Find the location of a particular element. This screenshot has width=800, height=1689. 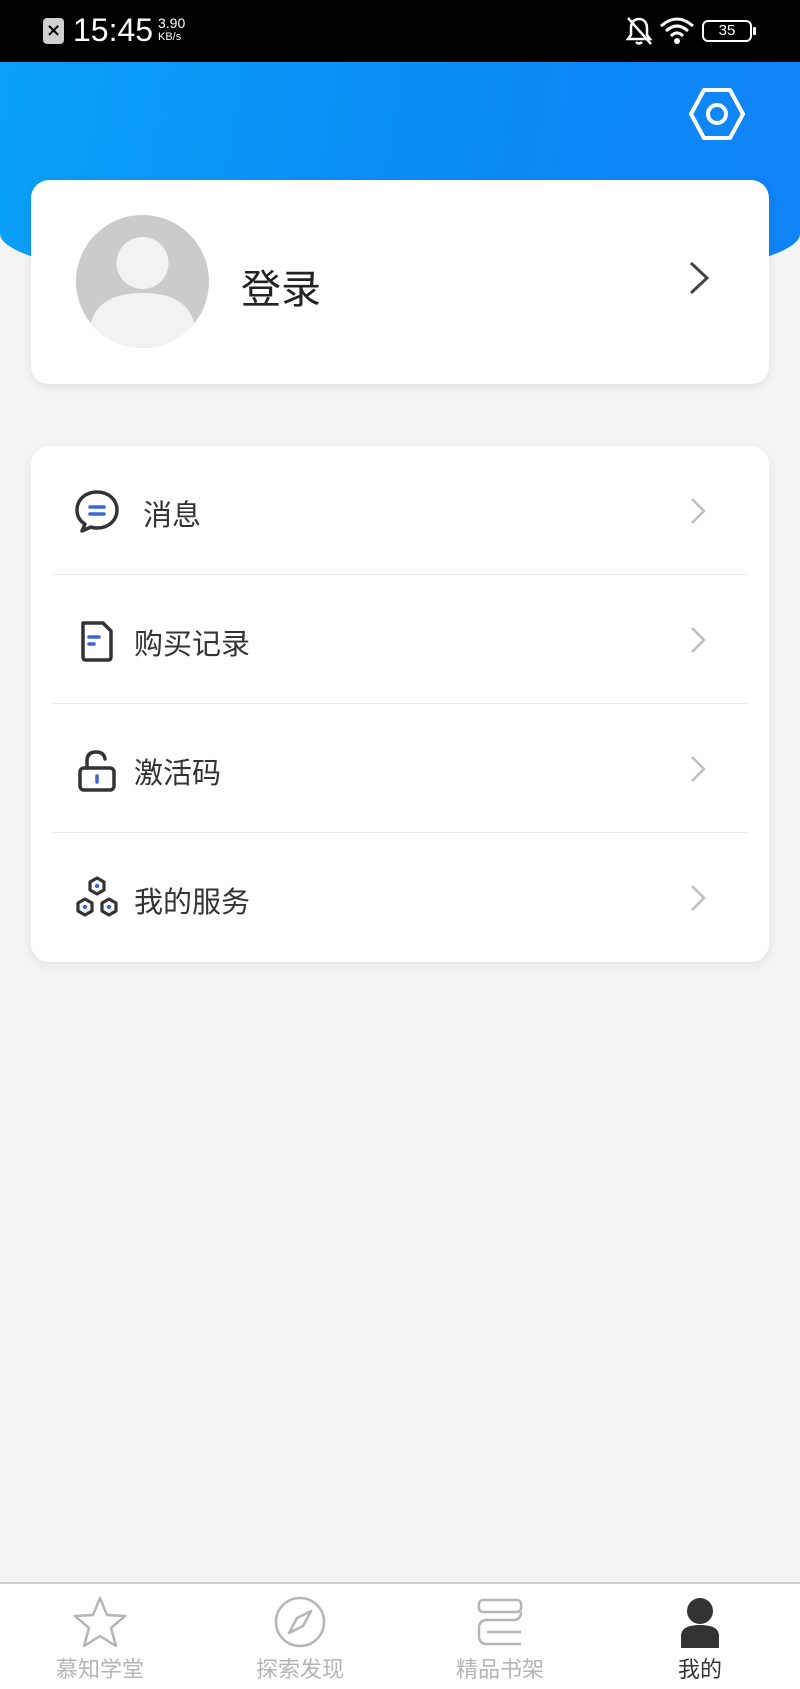

default-avatar-icon is located at coordinates (142, 281).